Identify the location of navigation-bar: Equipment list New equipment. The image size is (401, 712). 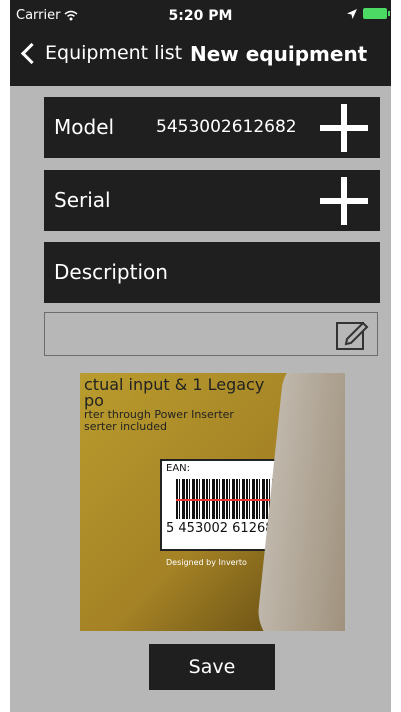
(200, 58).